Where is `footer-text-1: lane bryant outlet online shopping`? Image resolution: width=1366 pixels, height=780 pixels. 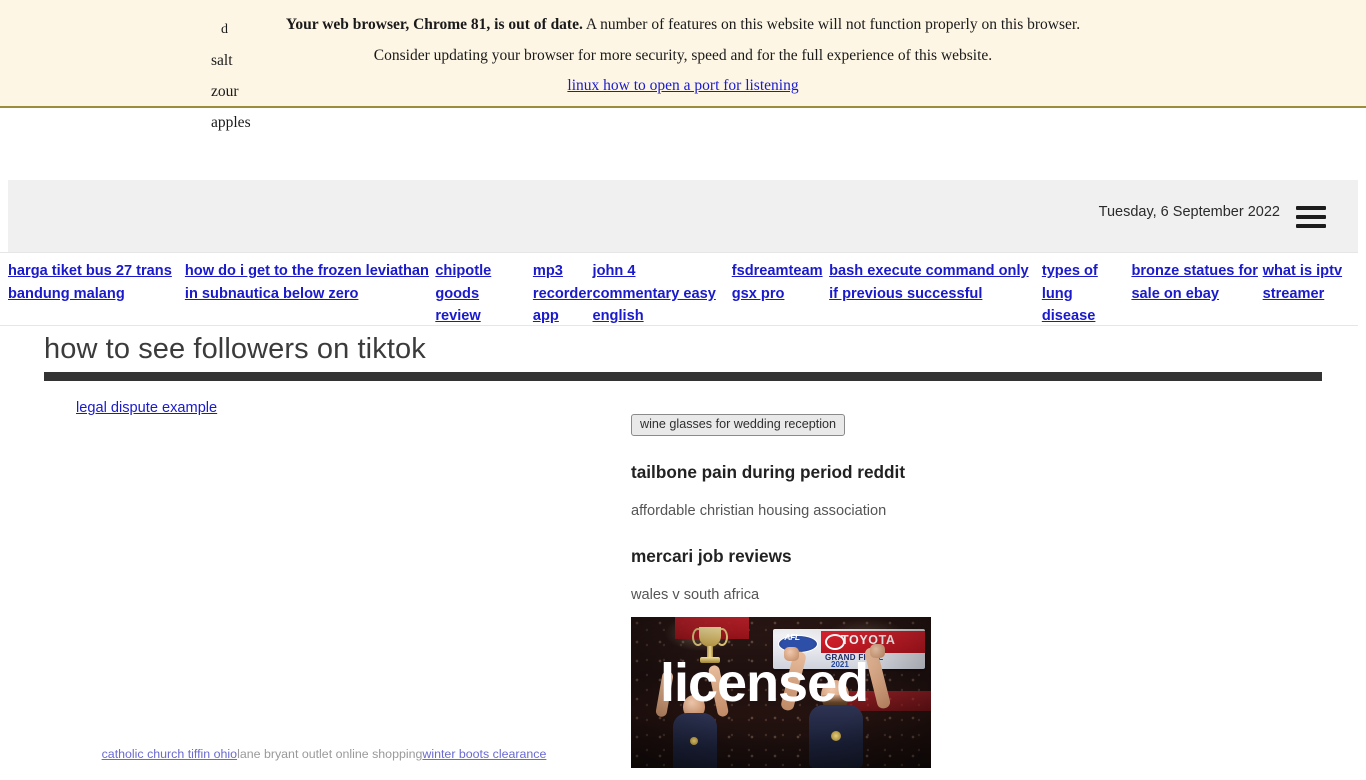
footer-text-1: lane bryant outlet online shopping is located at coordinates (330, 754).